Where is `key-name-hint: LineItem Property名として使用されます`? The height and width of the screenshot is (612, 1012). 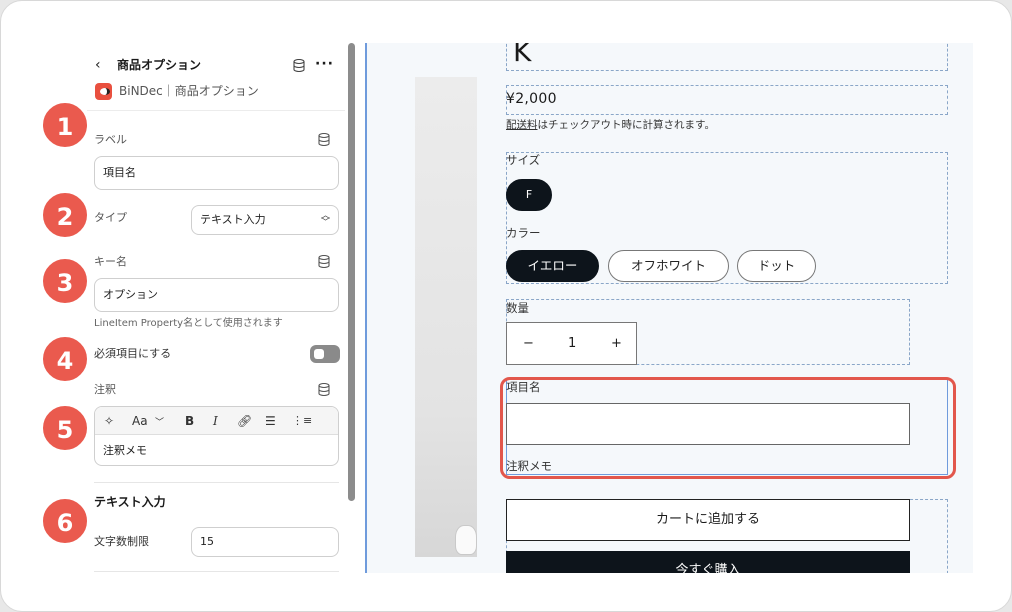
key-name-hint: LineItem Property名として使用されます is located at coordinates (188, 323).